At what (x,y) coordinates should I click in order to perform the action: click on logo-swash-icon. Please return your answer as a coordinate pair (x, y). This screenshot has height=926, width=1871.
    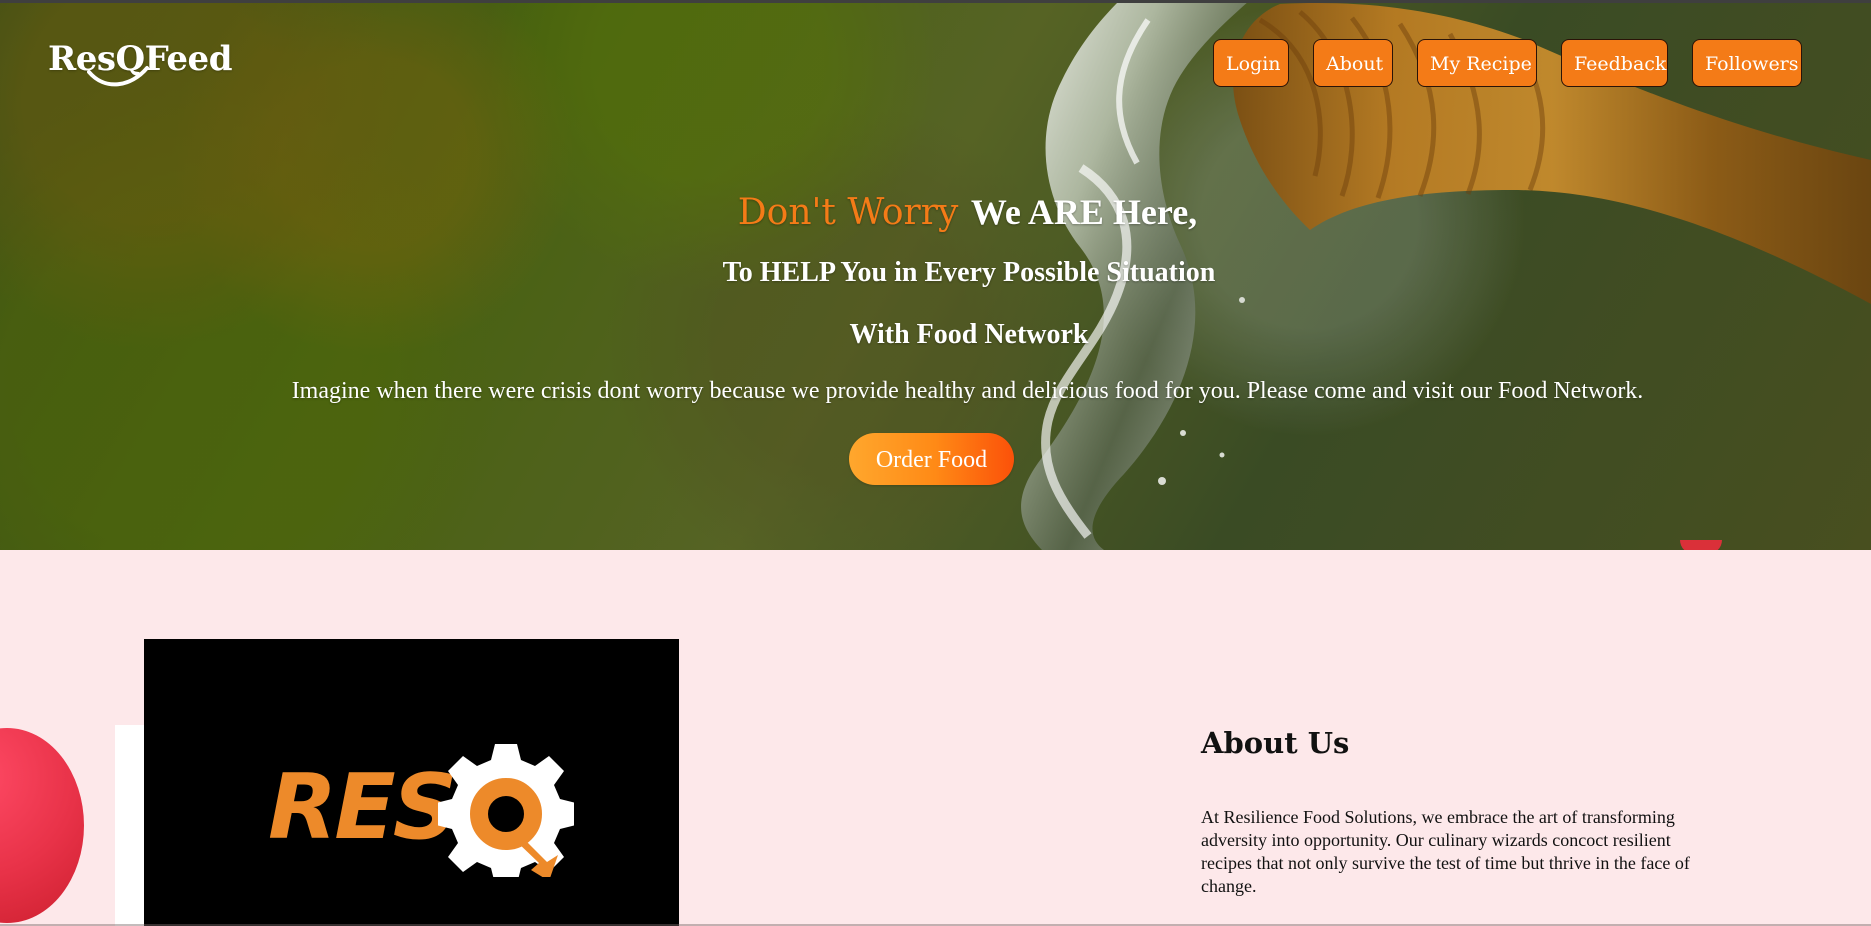
    Looking at the image, I should click on (118, 76).